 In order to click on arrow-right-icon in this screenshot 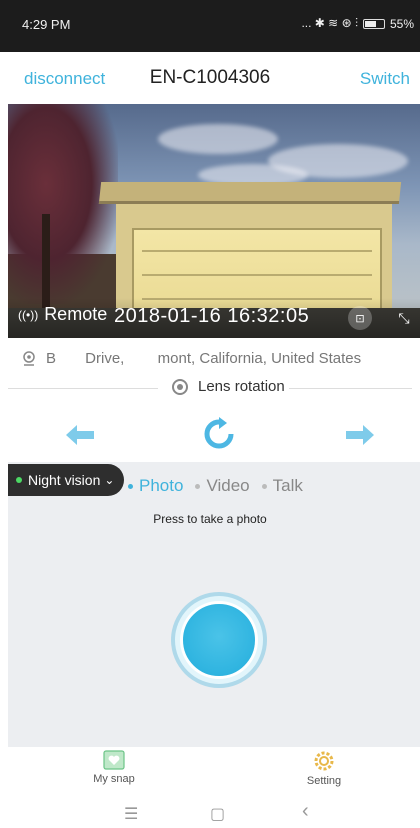, I will do `click(359, 435)`.